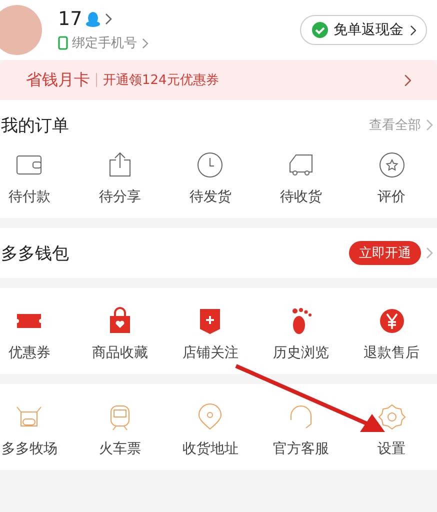 This screenshot has width=437, height=512. I want to click on promo-text: 开通领124元优惠券, so click(161, 80).